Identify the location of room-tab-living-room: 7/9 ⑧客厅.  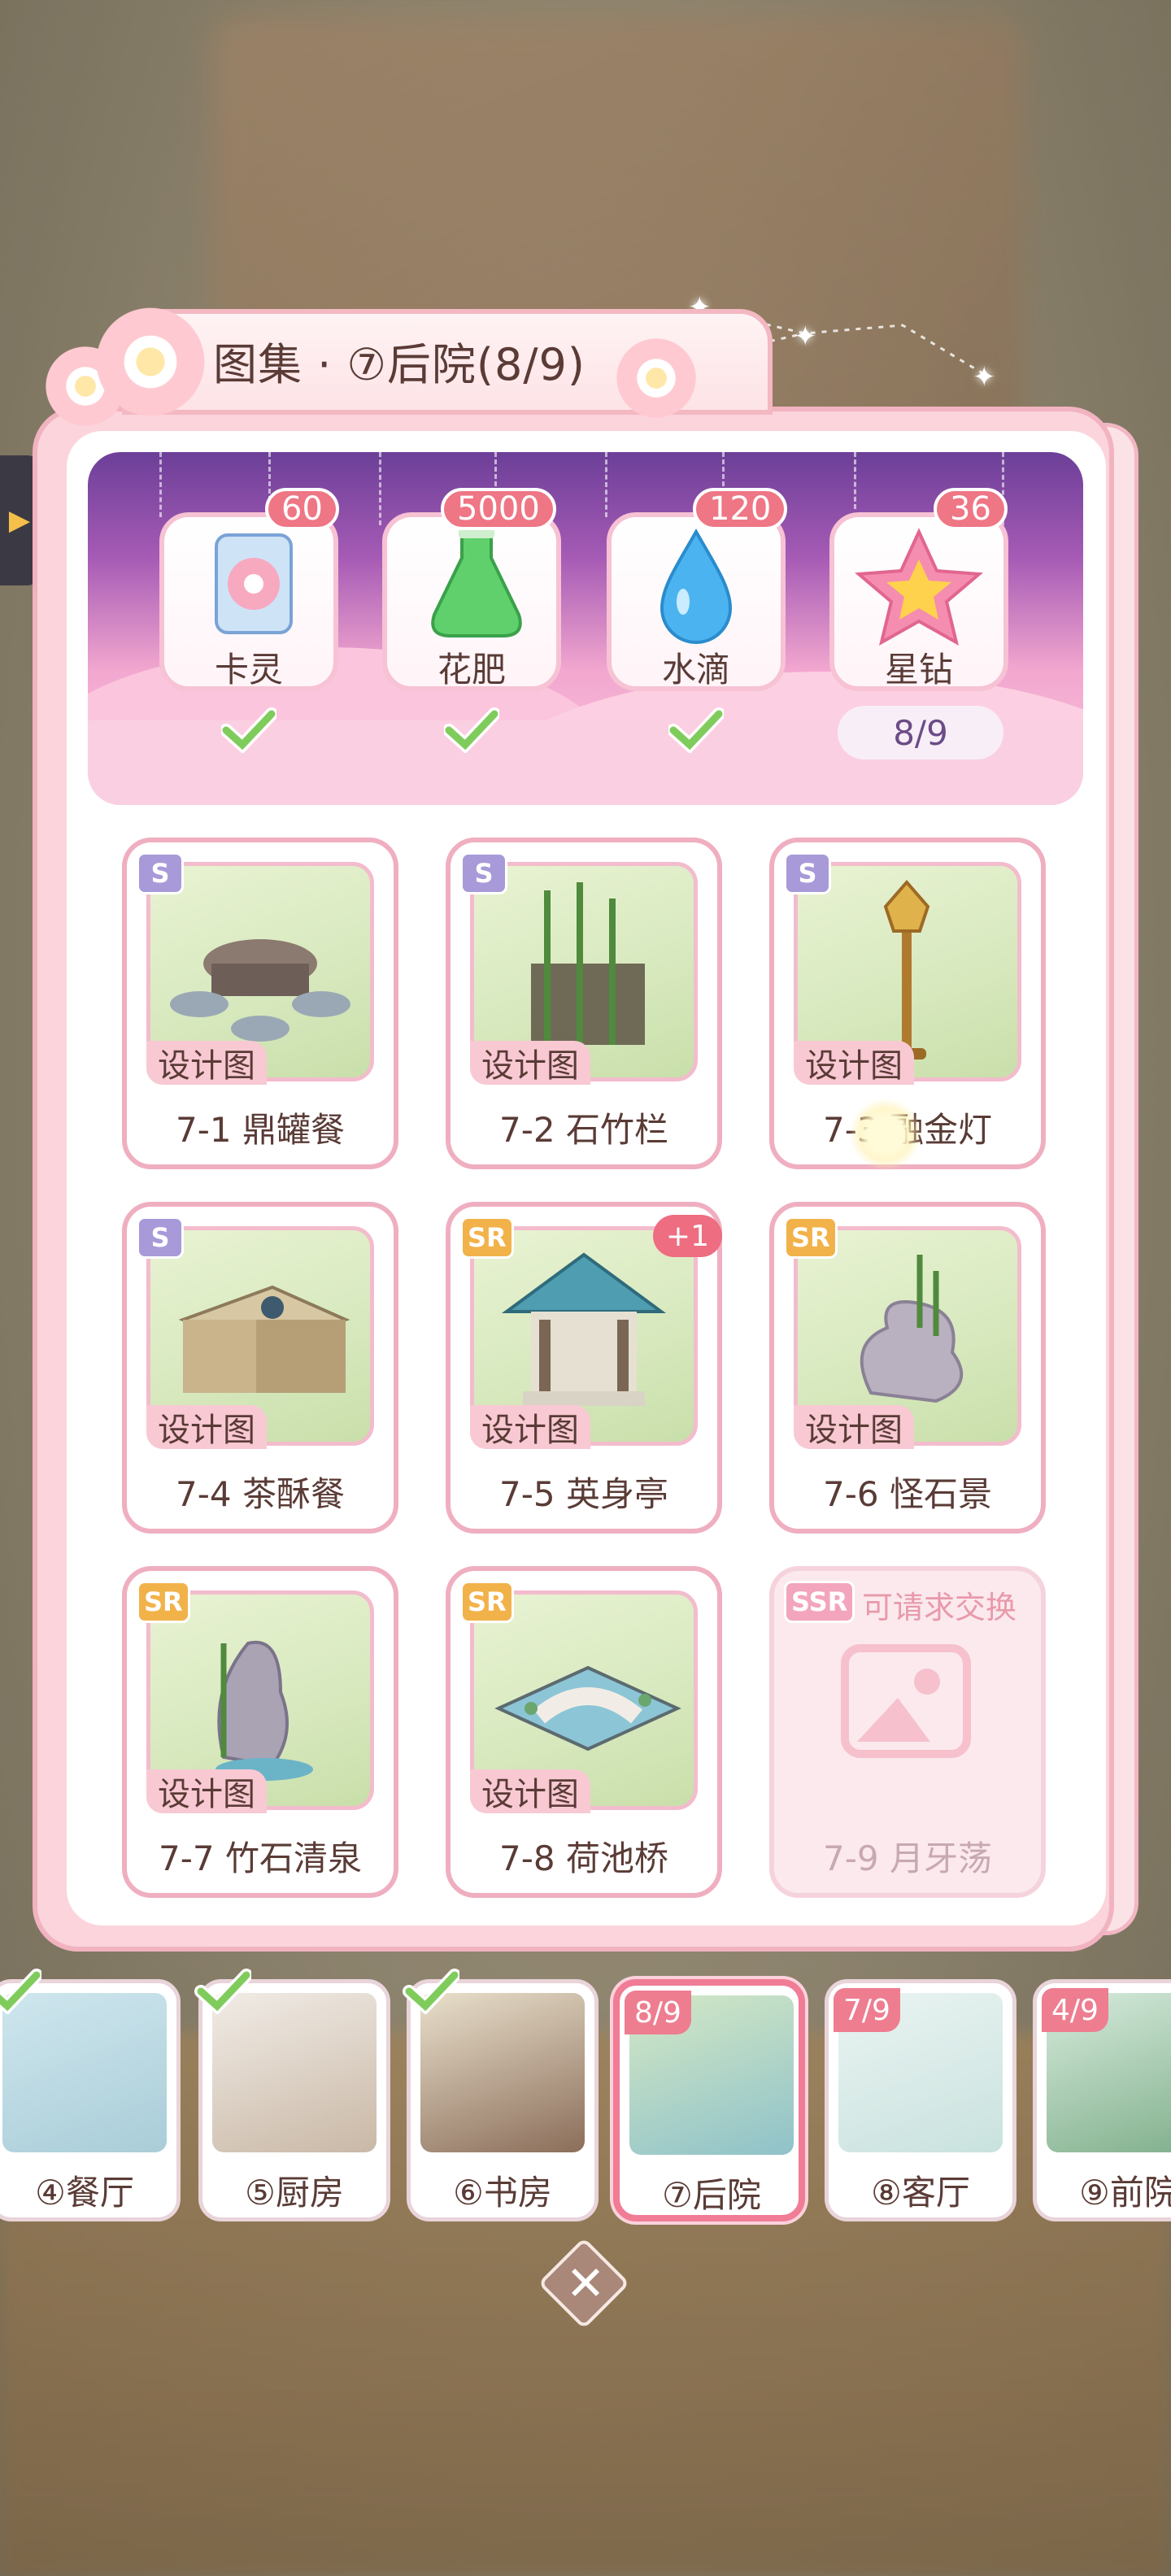
(921, 2100).